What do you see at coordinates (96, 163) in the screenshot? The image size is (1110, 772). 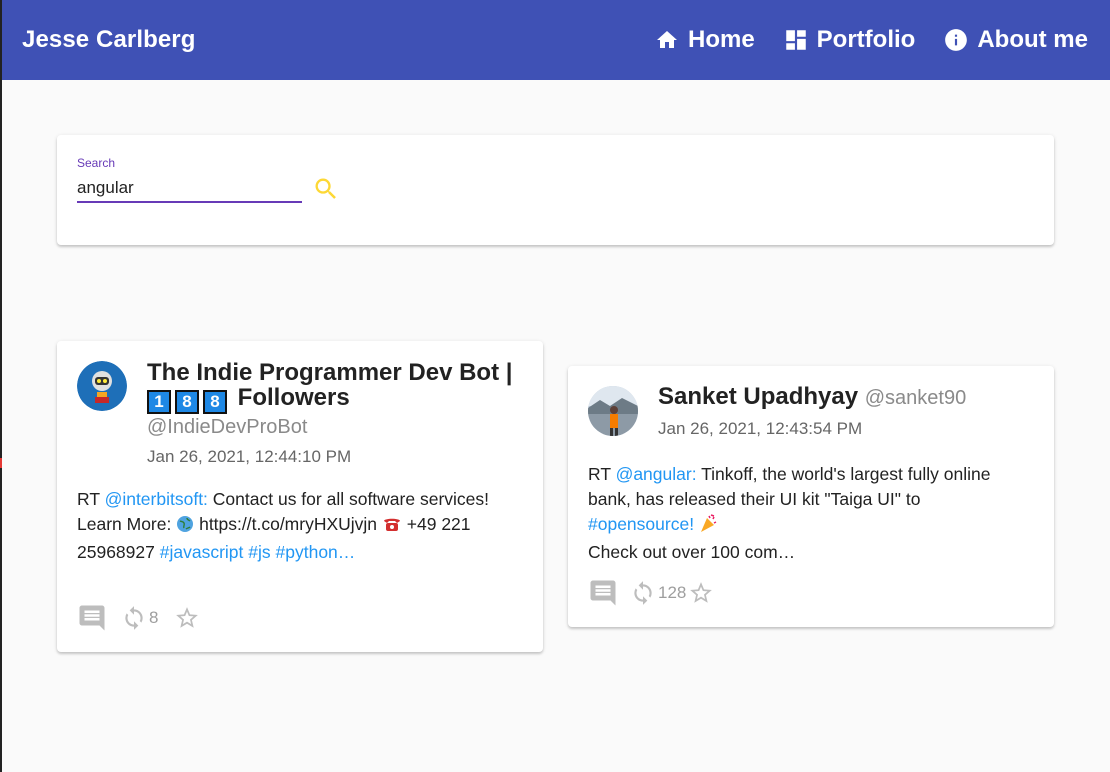 I see `search-label: Search` at bounding box center [96, 163].